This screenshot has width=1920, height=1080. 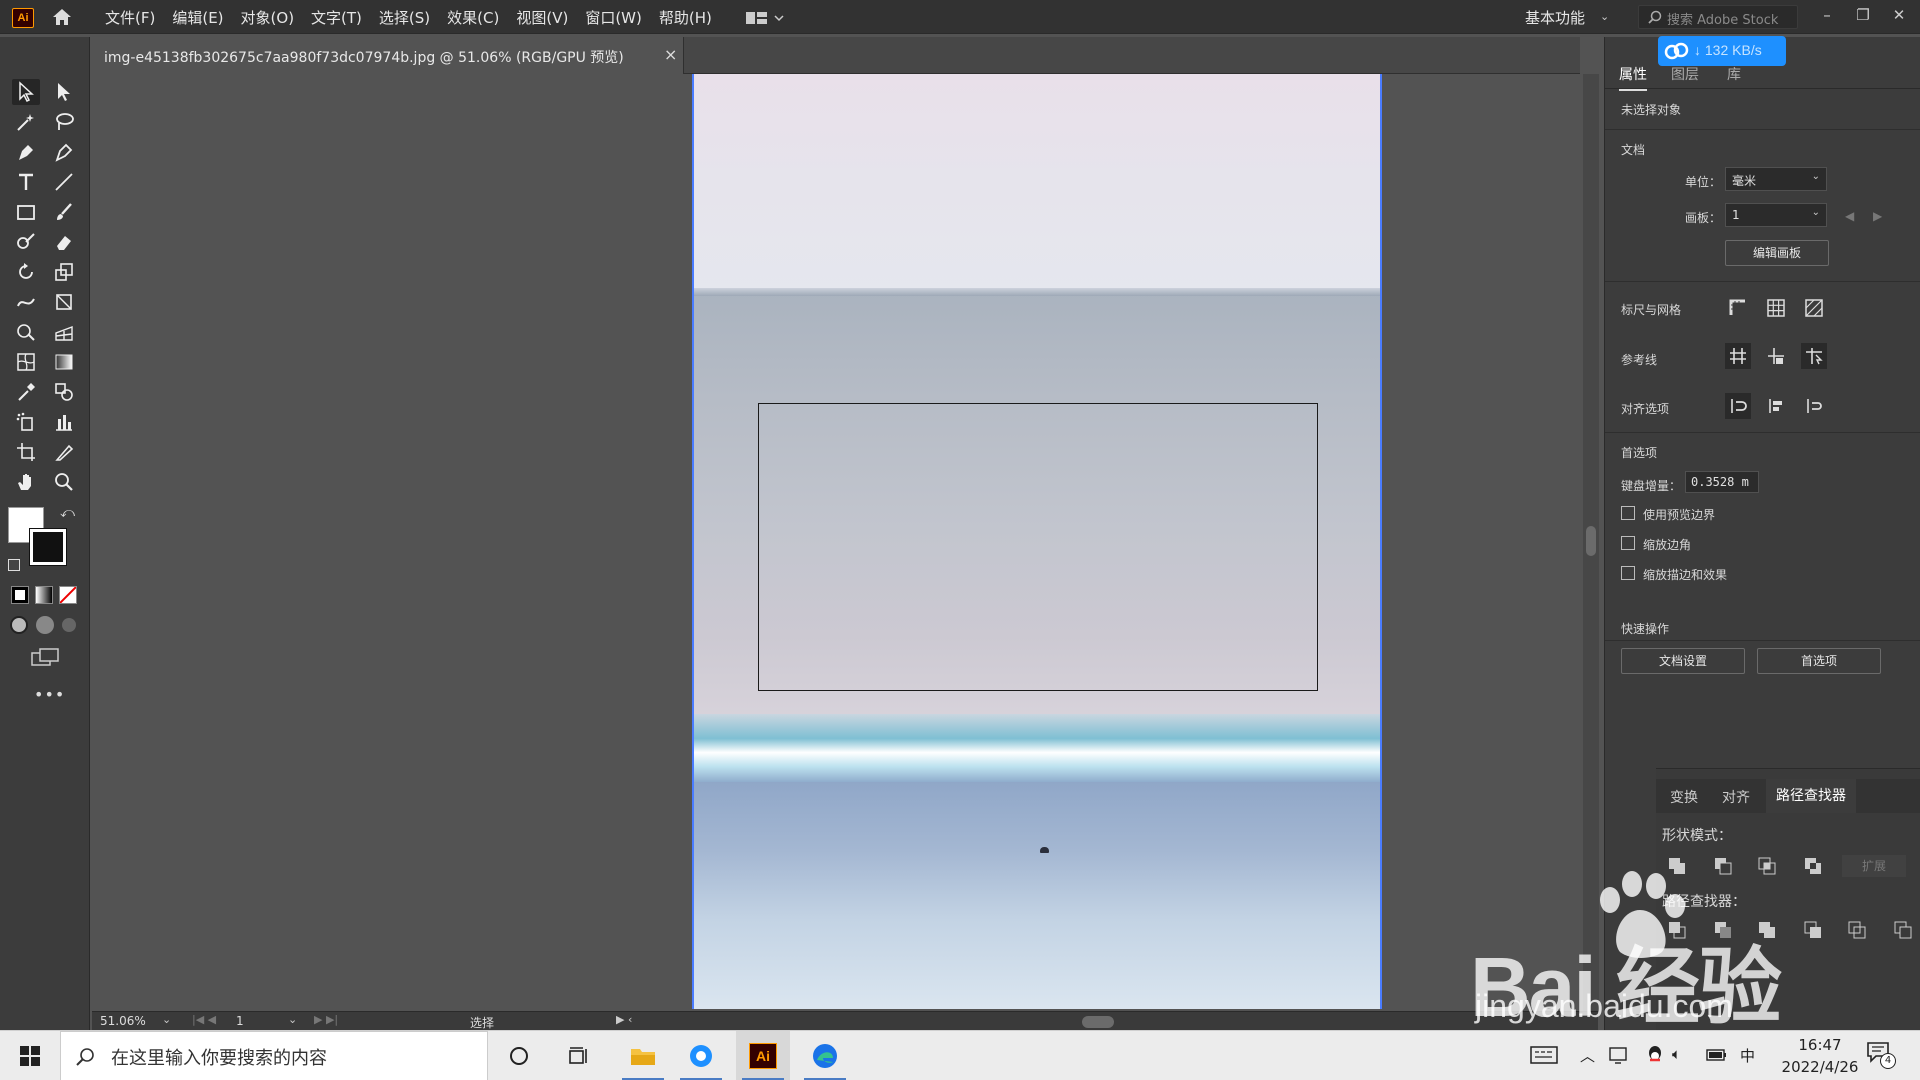 What do you see at coordinates (1827, 15) in the screenshot?
I see `minimize-button: –` at bounding box center [1827, 15].